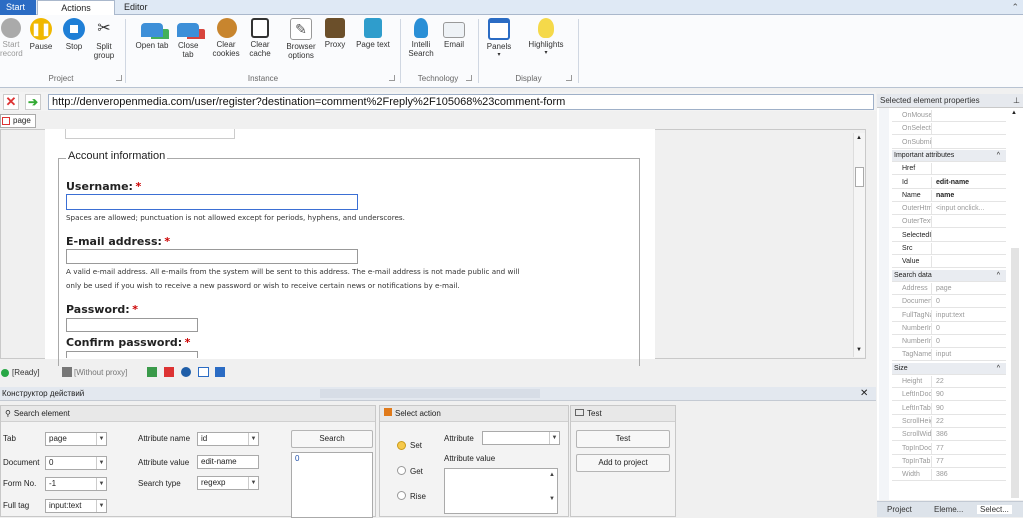 This screenshot has width=1023, height=518. I want to click on tab-select: page ▼, so click(76, 439).